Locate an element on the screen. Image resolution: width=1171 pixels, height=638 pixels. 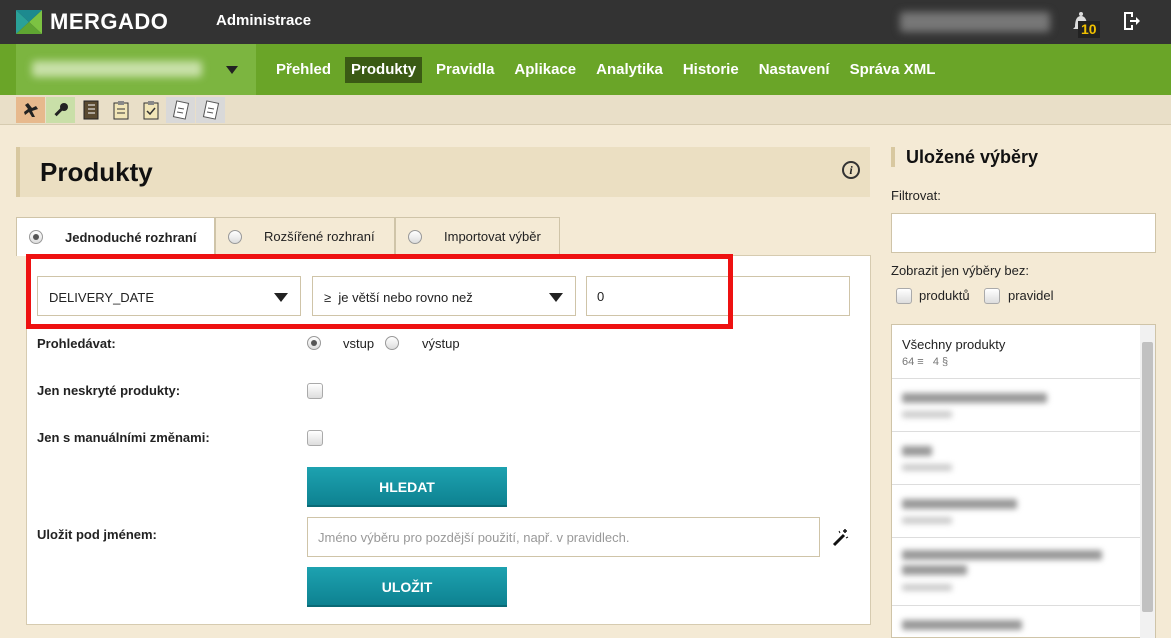
save-name-label: Uložit pod jménem: is located at coordinates (97, 534).